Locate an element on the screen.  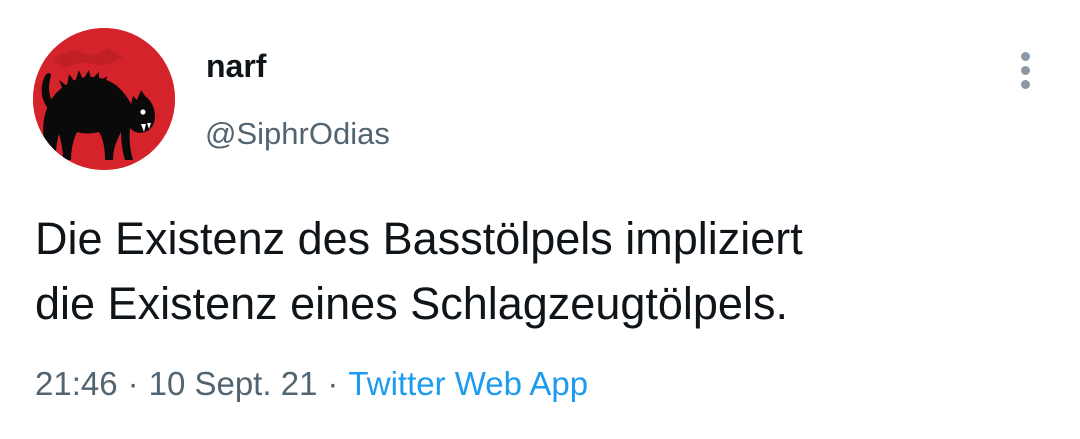
tweet-source-link: Twitter Web App is located at coordinates (468, 383).